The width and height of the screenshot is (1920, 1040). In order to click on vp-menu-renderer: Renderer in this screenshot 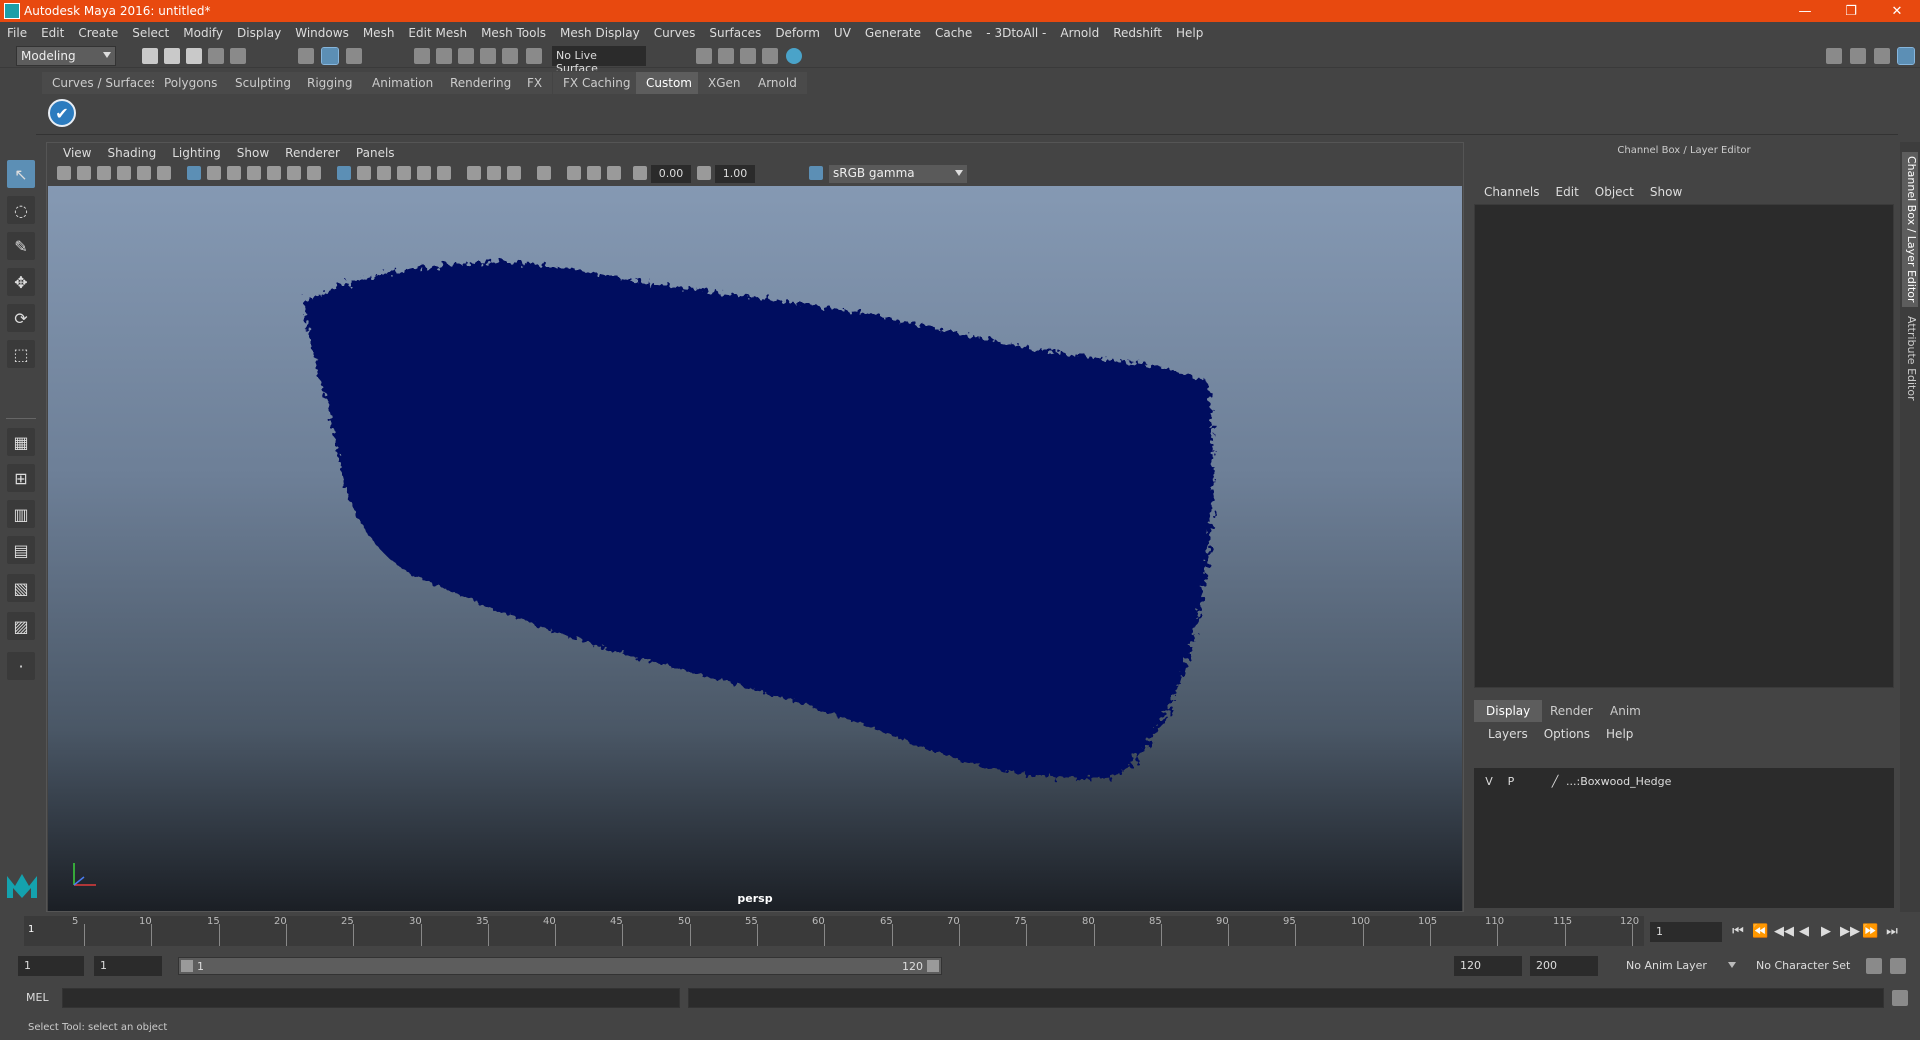, I will do `click(312, 153)`.